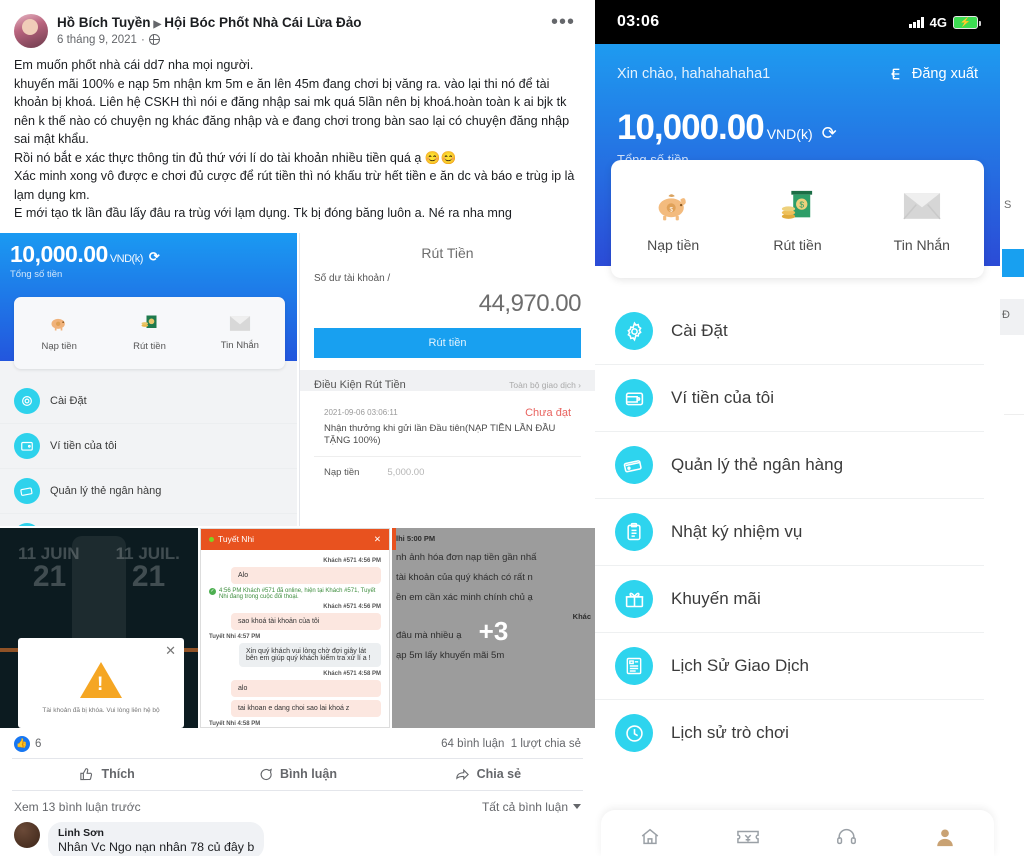 This screenshot has height=856, width=1024. What do you see at coordinates (156, 833) in the screenshot?
I see `comment-author: Linh Sơn` at bounding box center [156, 833].